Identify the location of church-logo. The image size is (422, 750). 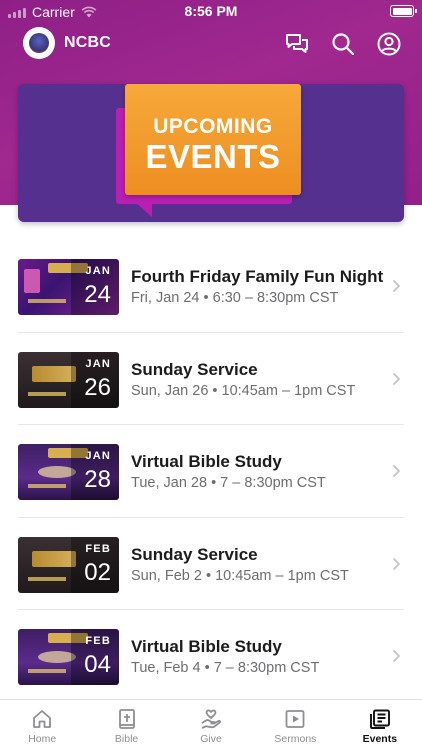
(39, 43).